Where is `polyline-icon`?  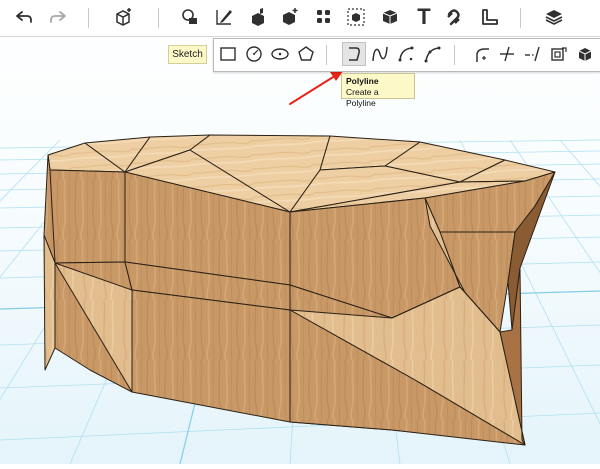
polyline-icon is located at coordinates (354, 54).